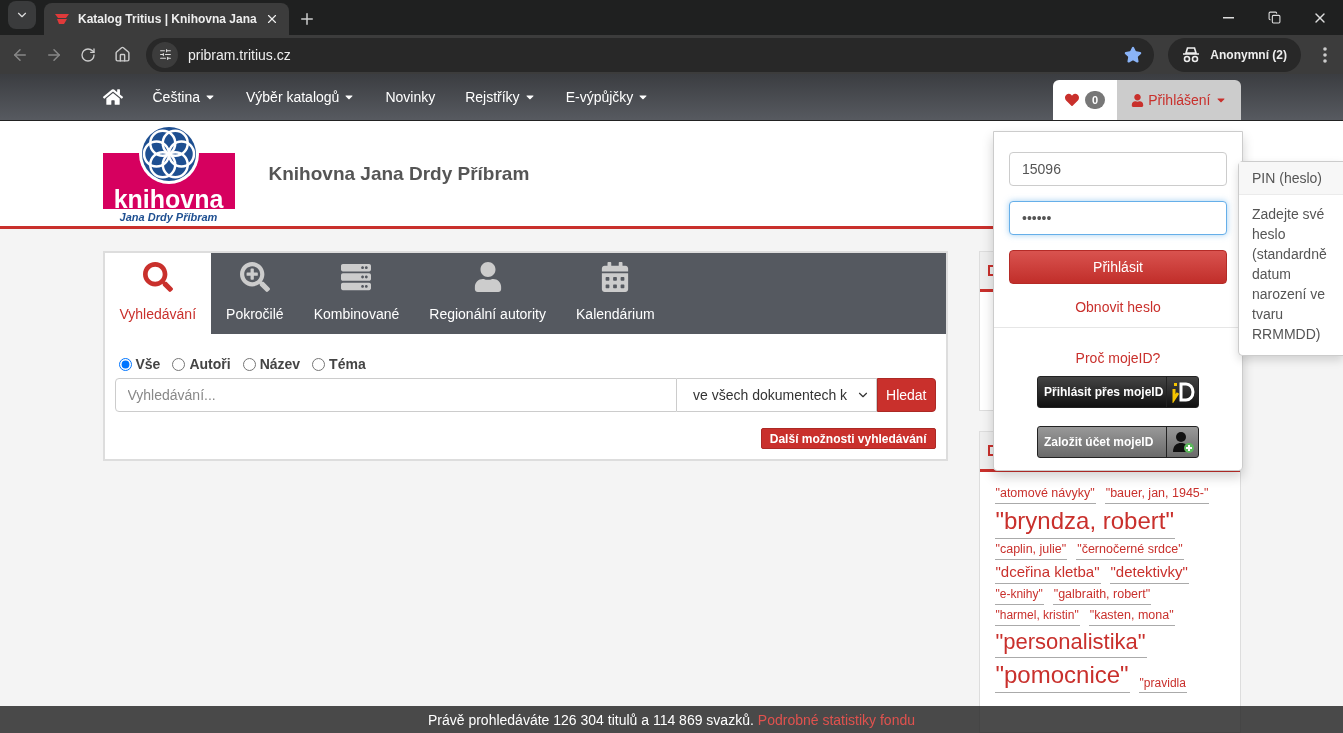  Describe the element at coordinates (1095, 100) in the screenshot. I see `count-badge: 0` at that location.